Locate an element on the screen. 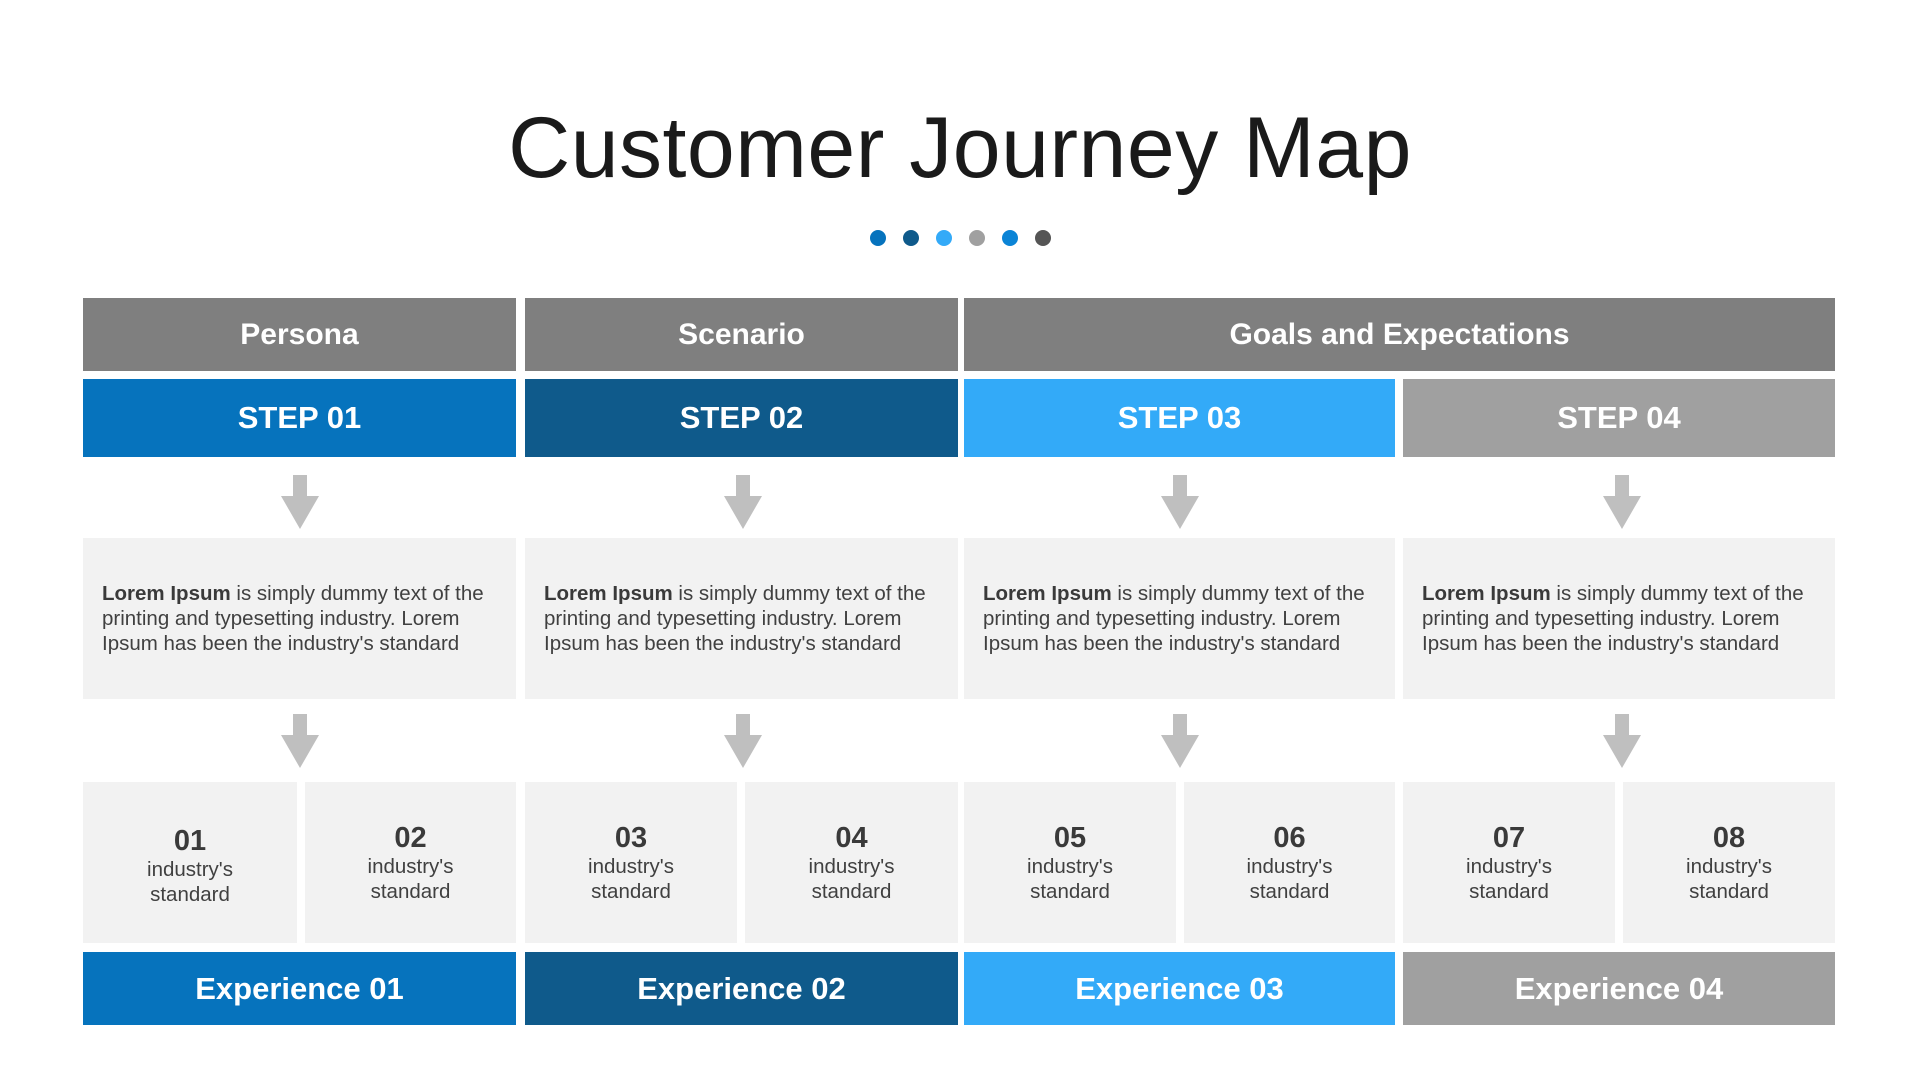 This screenshot has height=1080, width=1920. item-number: 06 is located at coordinates (1289, 837).